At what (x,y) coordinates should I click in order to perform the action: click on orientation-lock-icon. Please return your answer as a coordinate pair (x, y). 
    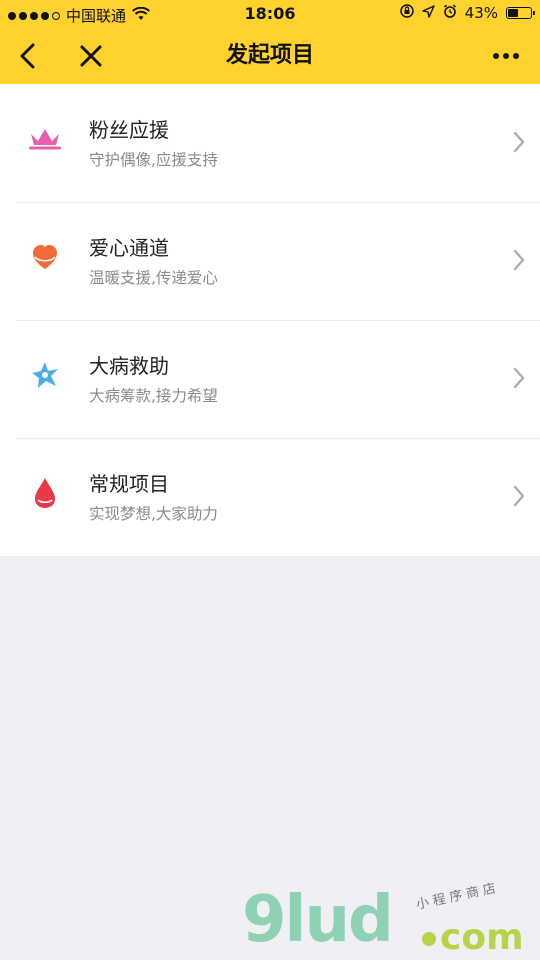
    Looking at the image, I should click on (406, 13).